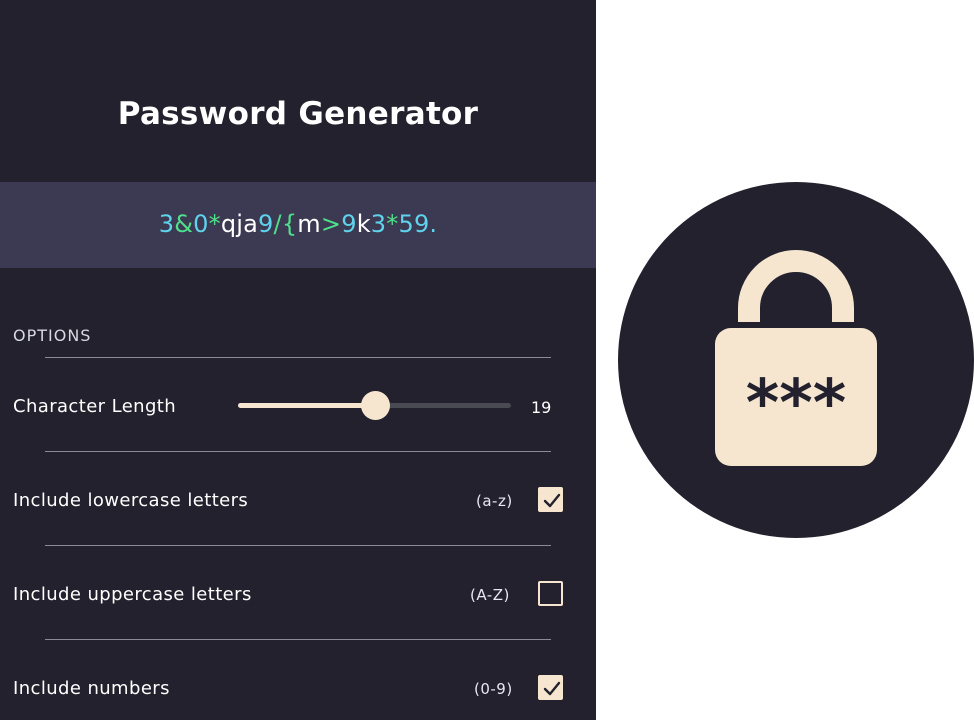 The image size is (974, 720). What do you see at coordinates (490, 595) in the screenshot?
I see `uppercase-hint: (A-Z)` at bounding box center [490, 595].